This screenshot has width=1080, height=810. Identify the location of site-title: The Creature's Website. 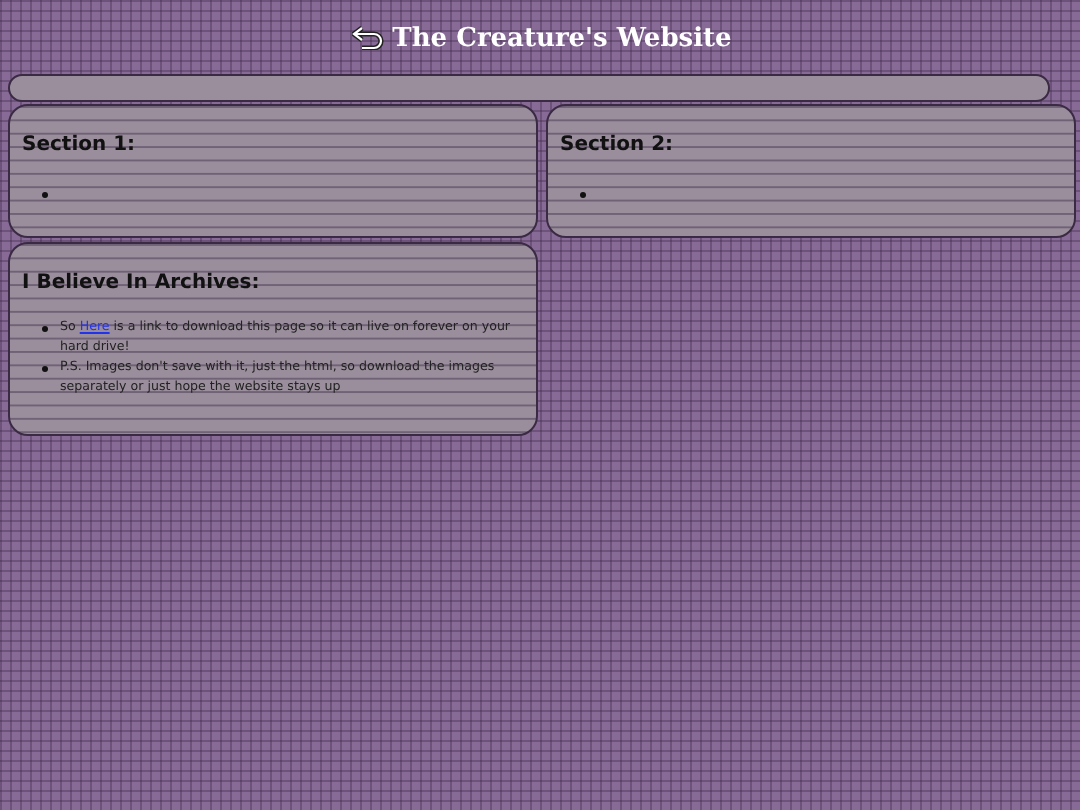
(562, 38).